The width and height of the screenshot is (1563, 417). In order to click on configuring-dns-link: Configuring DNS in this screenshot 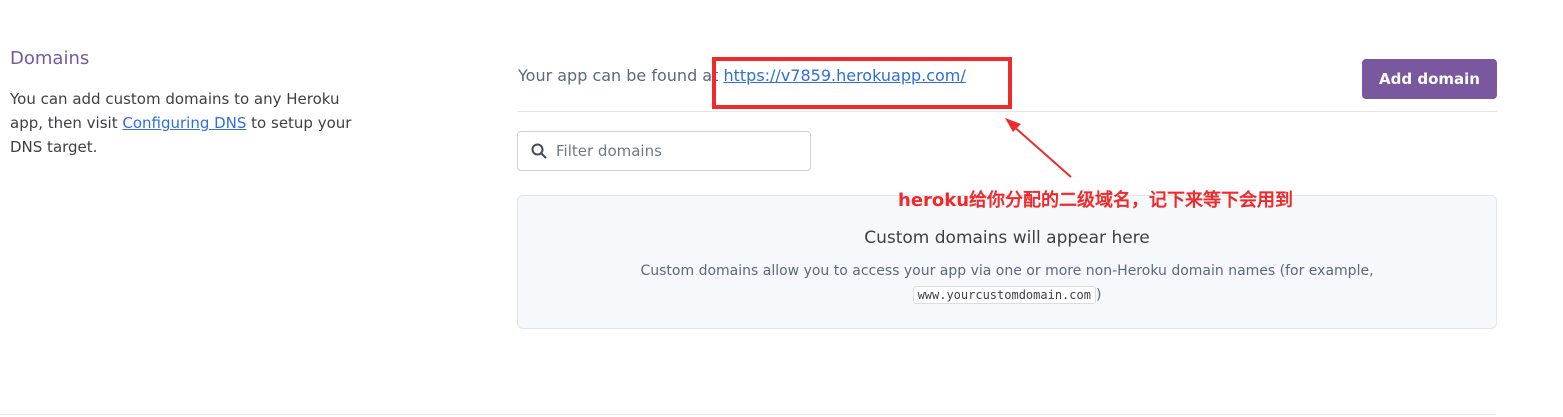, I will do `click(184, 123)`.